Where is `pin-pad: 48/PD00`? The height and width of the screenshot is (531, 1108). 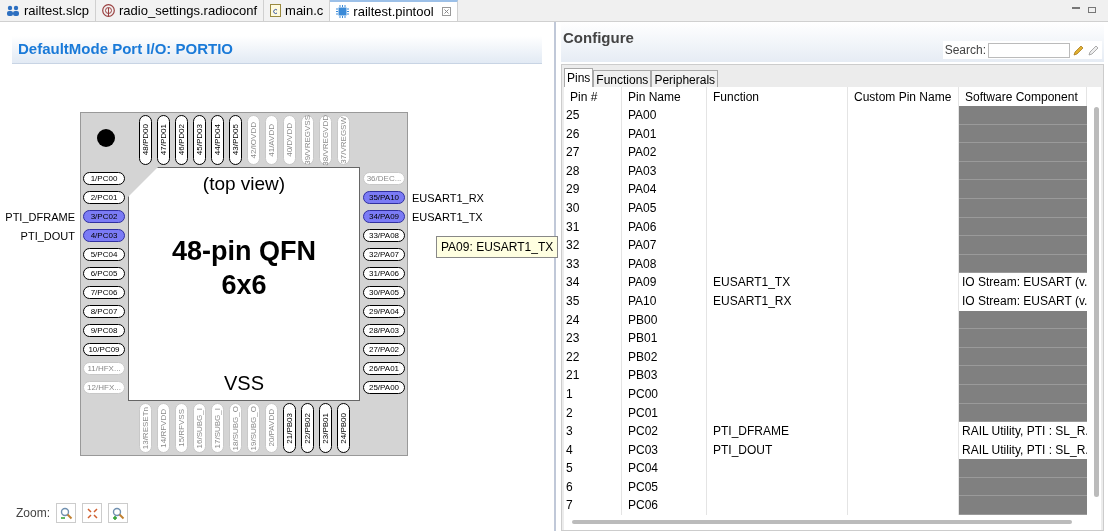 pin-pad: 48/PD00 is located at coordinates (145, 140).